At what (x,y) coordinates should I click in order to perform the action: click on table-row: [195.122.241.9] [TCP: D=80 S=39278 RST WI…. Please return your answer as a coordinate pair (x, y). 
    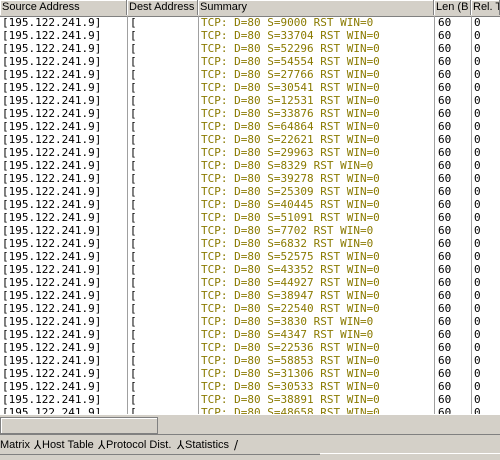
    Looking at the image, I should click on (250, 178).